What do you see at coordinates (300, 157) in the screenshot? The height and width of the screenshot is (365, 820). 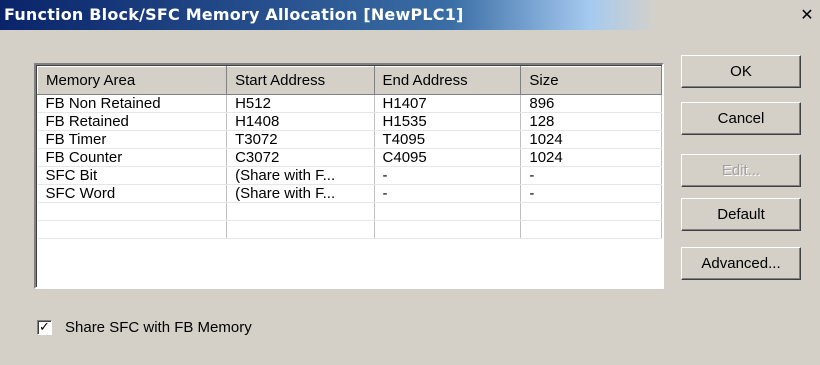 I see `cell-start-address: C3072` at bounding box center [300, 157].